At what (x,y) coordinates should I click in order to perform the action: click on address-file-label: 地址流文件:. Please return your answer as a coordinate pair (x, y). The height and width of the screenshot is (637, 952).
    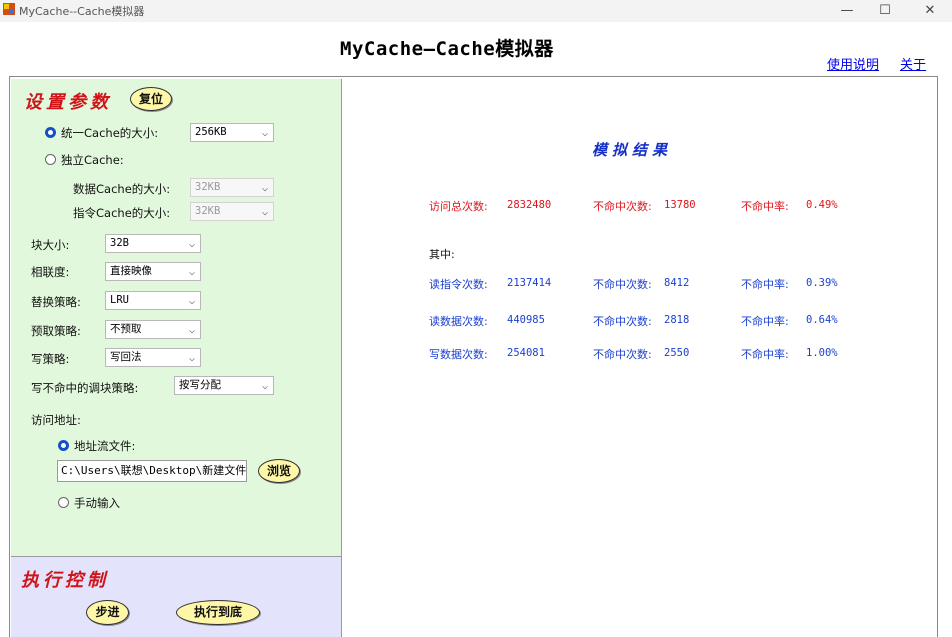
    Looking at the image, I should click on (105, 446).